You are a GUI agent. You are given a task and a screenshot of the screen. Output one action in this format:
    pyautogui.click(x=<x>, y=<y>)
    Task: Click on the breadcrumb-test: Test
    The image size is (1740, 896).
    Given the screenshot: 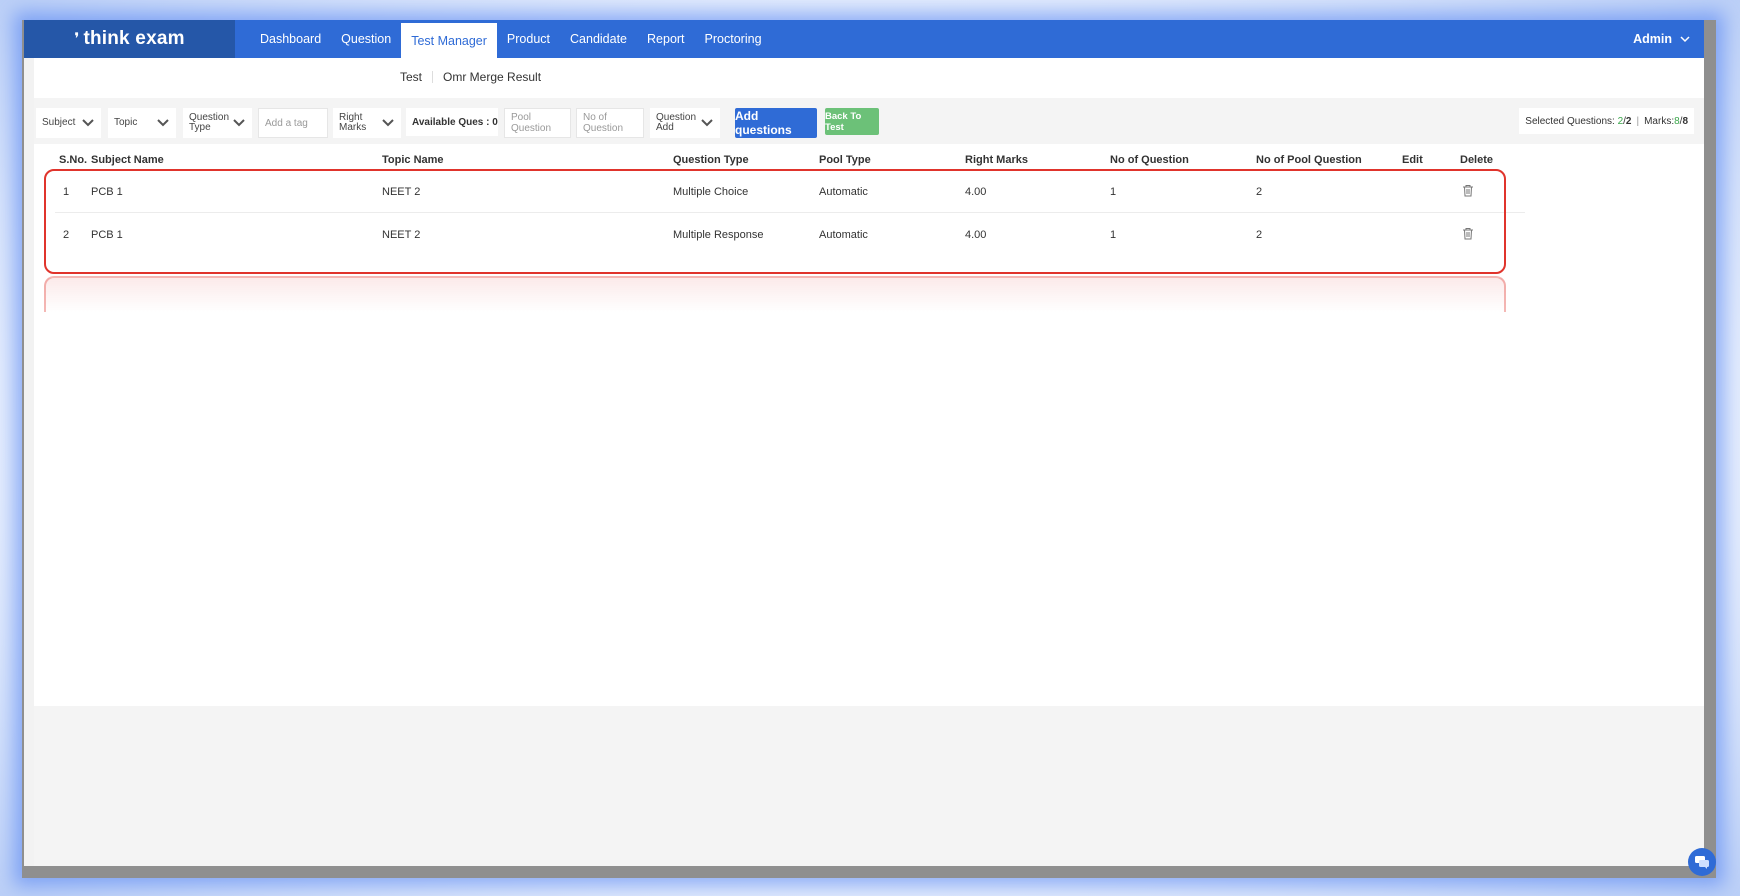 What is the action you would take?
    pyautogui.click(x=411, y=77)
    